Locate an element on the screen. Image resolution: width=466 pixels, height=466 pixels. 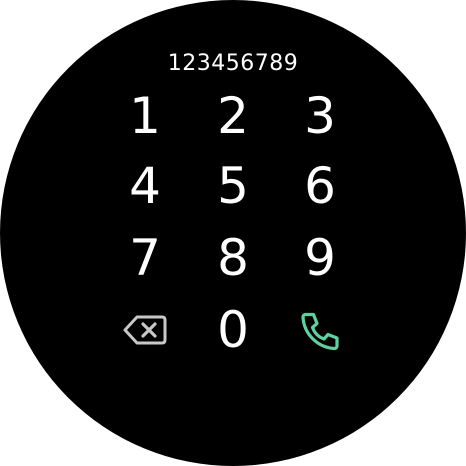
key-3: 3 is located at coordinates (320, 116).